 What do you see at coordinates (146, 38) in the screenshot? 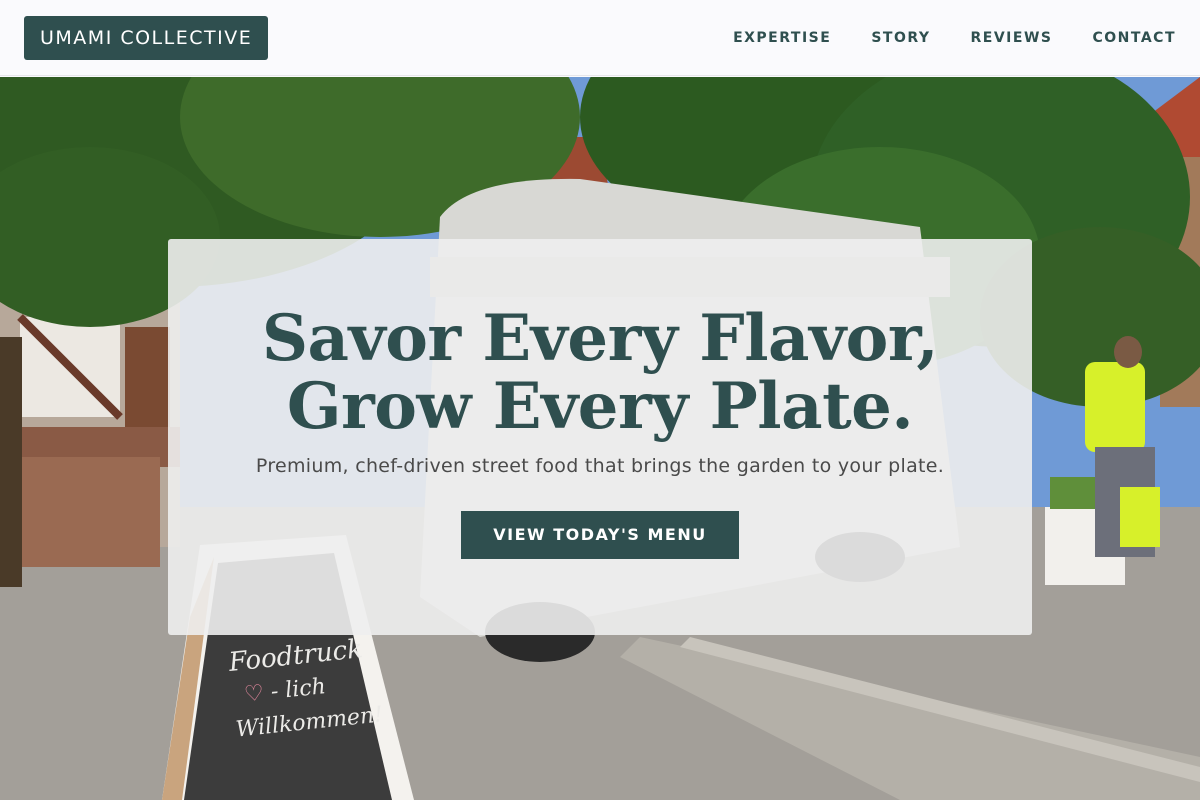
I see `brand-logo: UMAMI COLLECTIVE` at bounding box center [146, 38].